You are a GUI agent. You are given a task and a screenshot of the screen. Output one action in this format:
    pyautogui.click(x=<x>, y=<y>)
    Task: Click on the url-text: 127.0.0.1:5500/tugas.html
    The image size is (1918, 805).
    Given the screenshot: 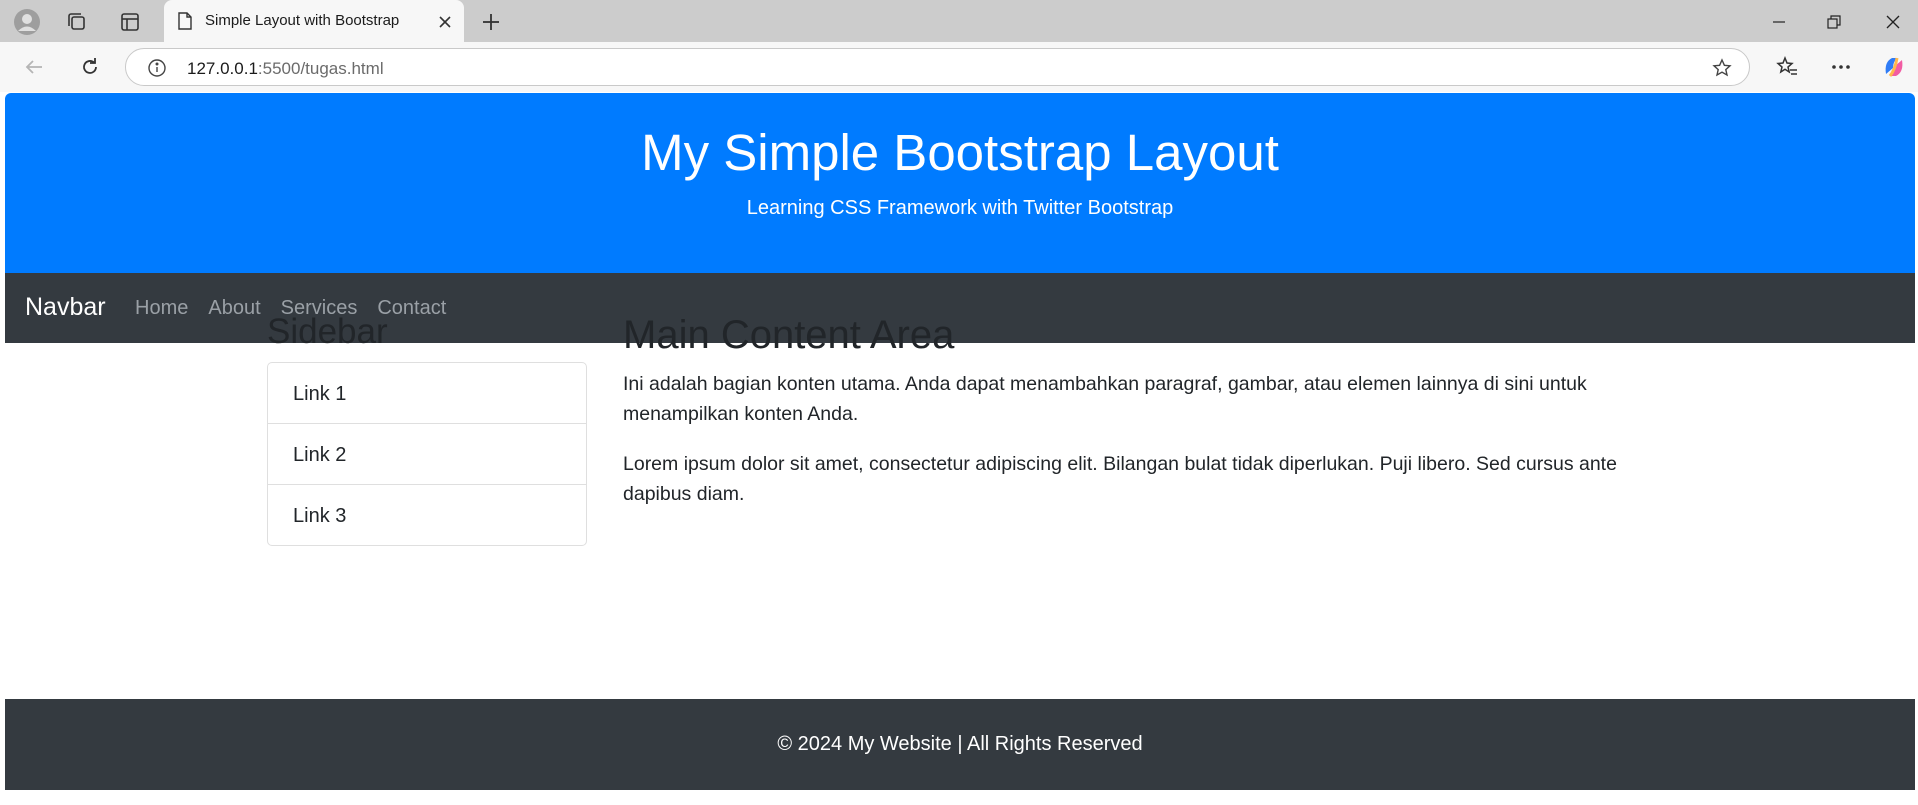 What is the action you would take?
    pyautogui.click(x=285, y=69)
    